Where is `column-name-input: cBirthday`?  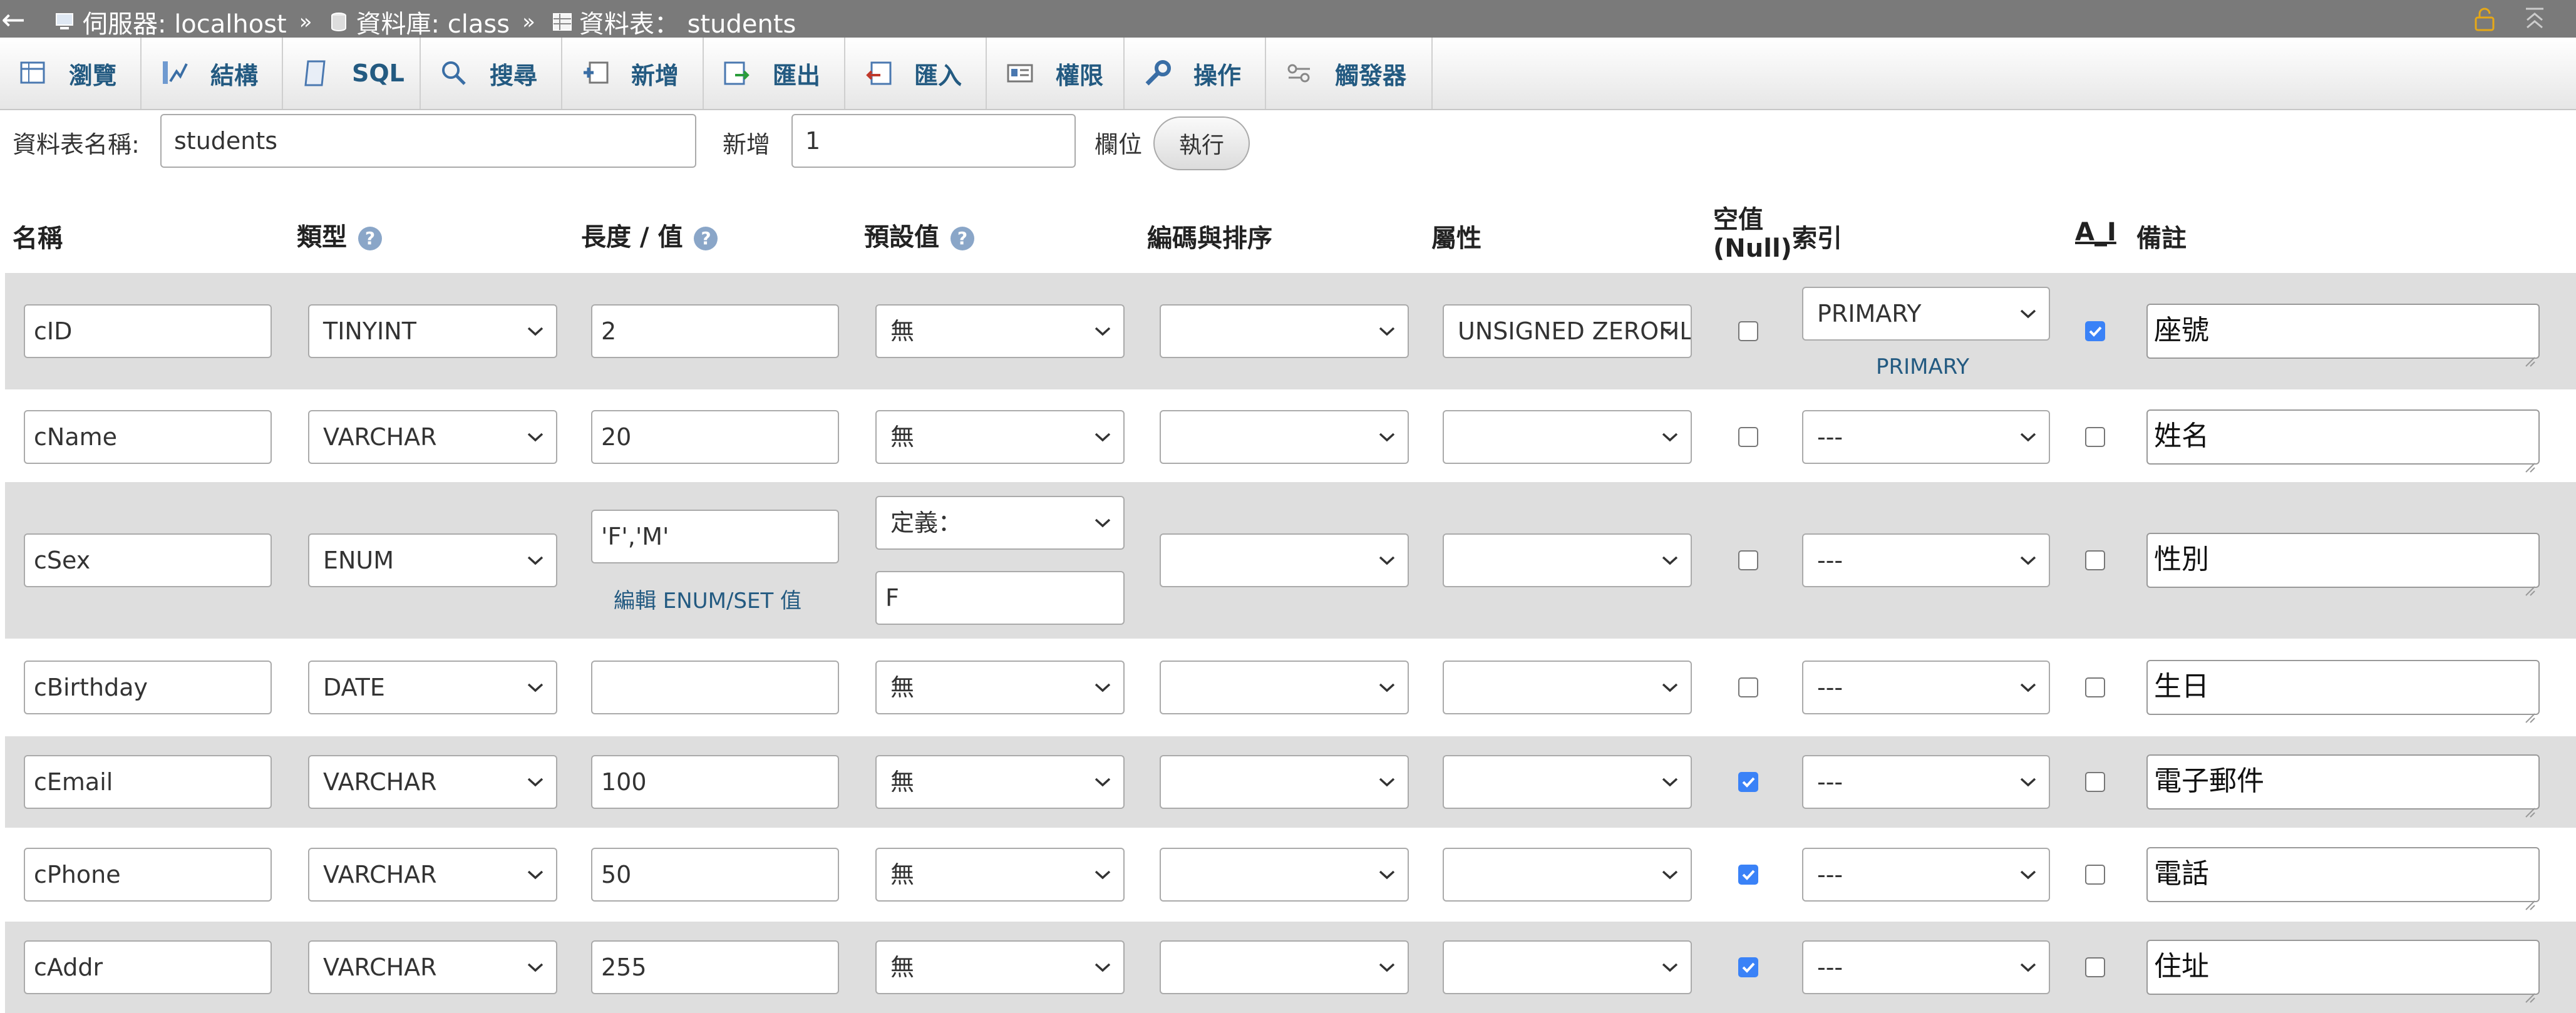 column-name-input: cBirthday is located at coordinates (148, 687).